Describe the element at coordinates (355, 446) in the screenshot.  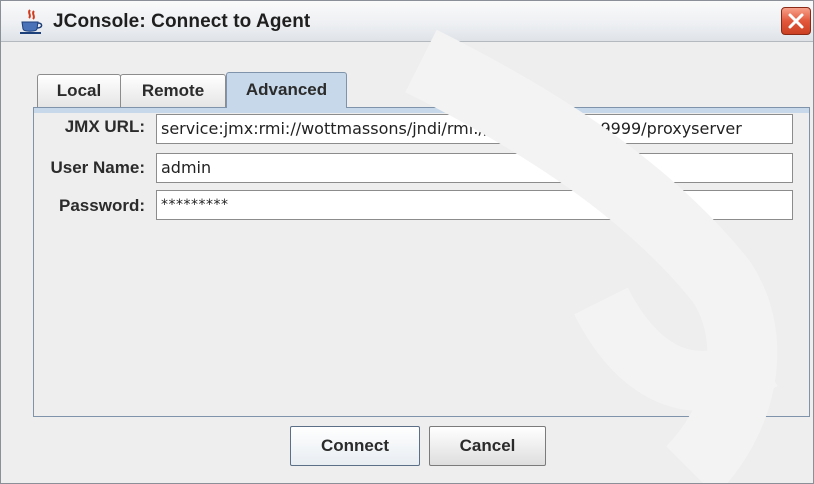
I see `connect-button: Connect` at that location.